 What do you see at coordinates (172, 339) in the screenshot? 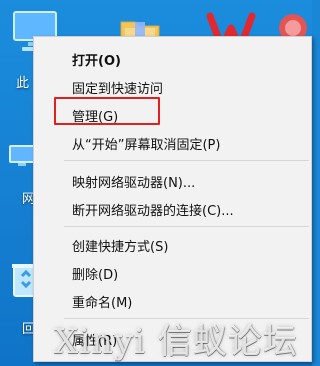
I see `menu-item-properties: 属性(R)` at bounding box center [172, 339].